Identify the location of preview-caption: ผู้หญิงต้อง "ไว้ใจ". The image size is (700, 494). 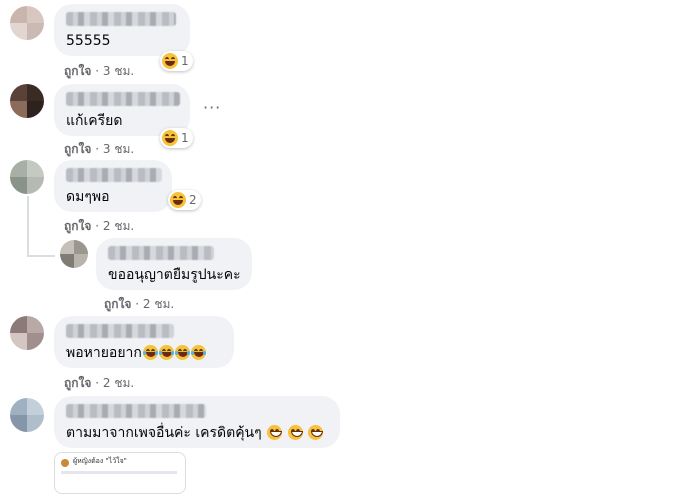
(100, 461).